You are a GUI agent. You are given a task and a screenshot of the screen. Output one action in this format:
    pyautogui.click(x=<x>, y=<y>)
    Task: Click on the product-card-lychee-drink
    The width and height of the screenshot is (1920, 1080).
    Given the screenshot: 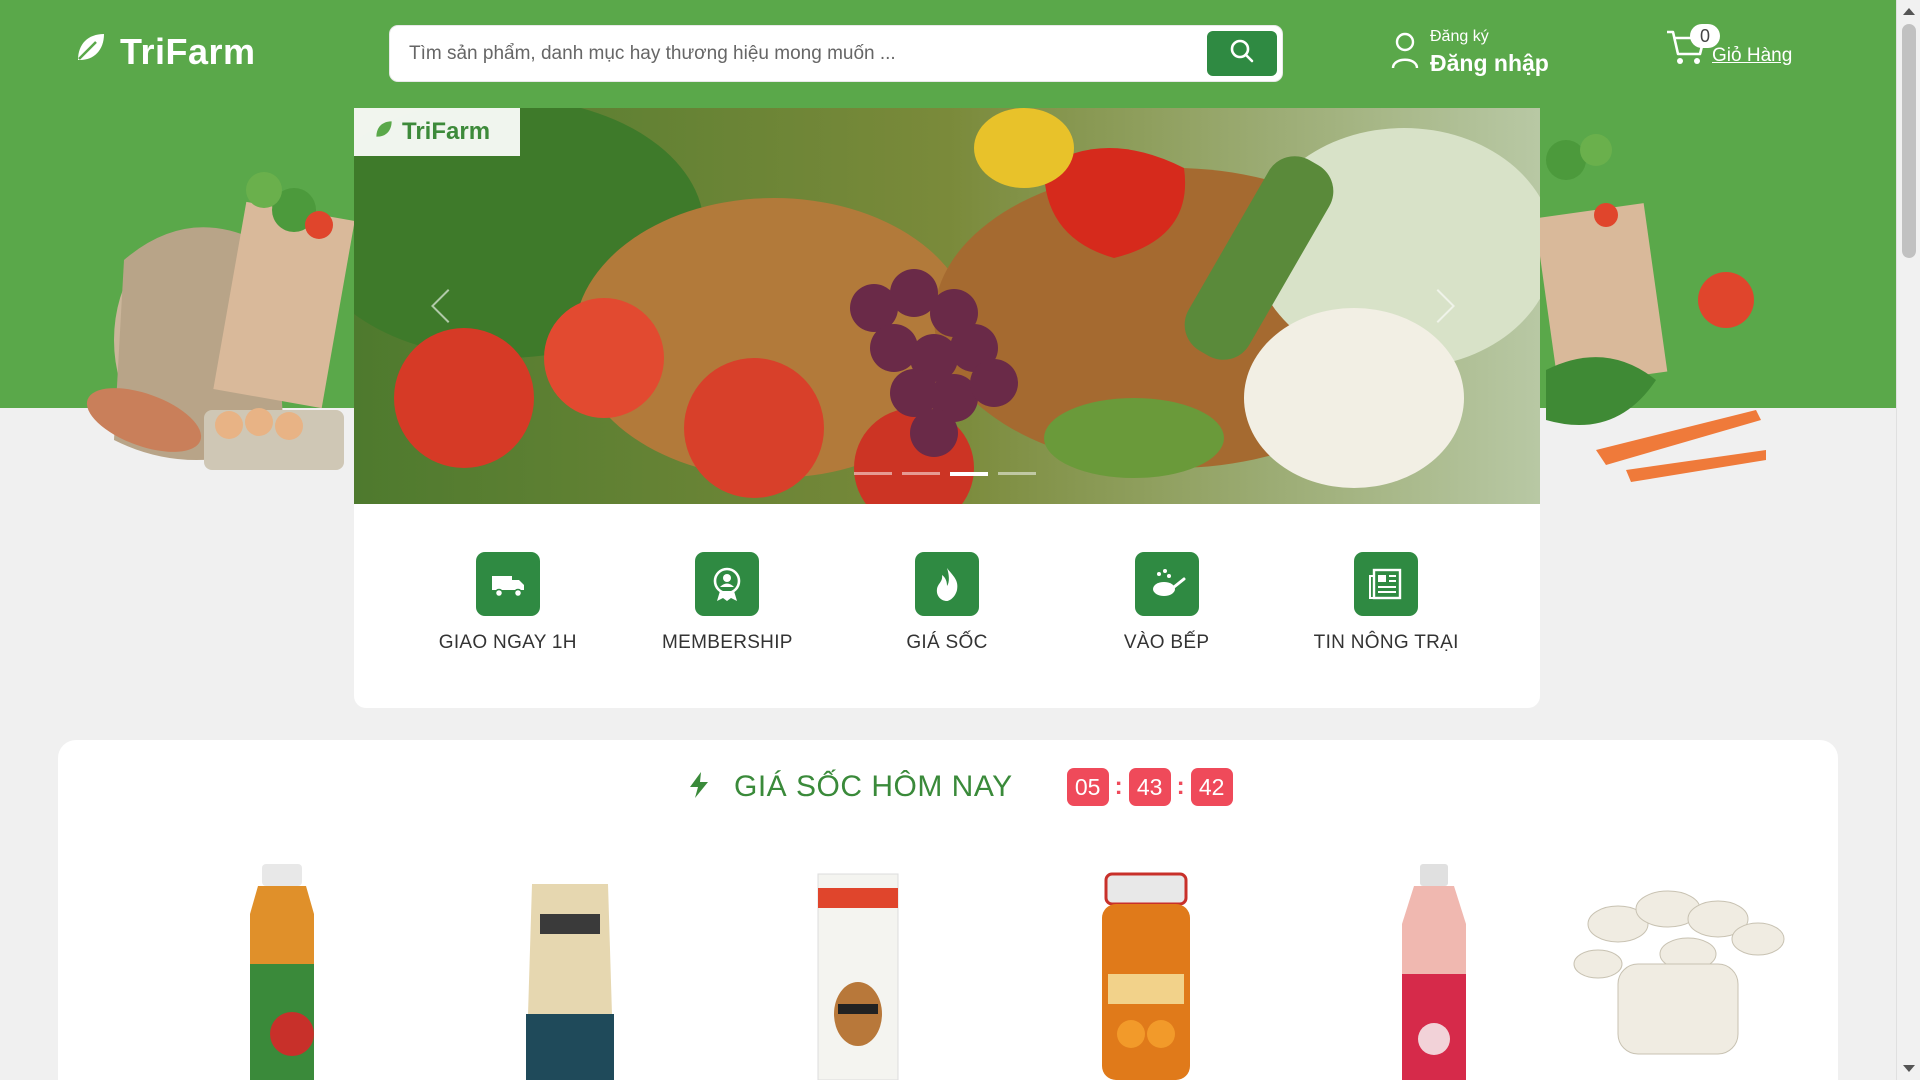 What is the action you would take?
    pyautogui.click(x=1434, y=972)
    